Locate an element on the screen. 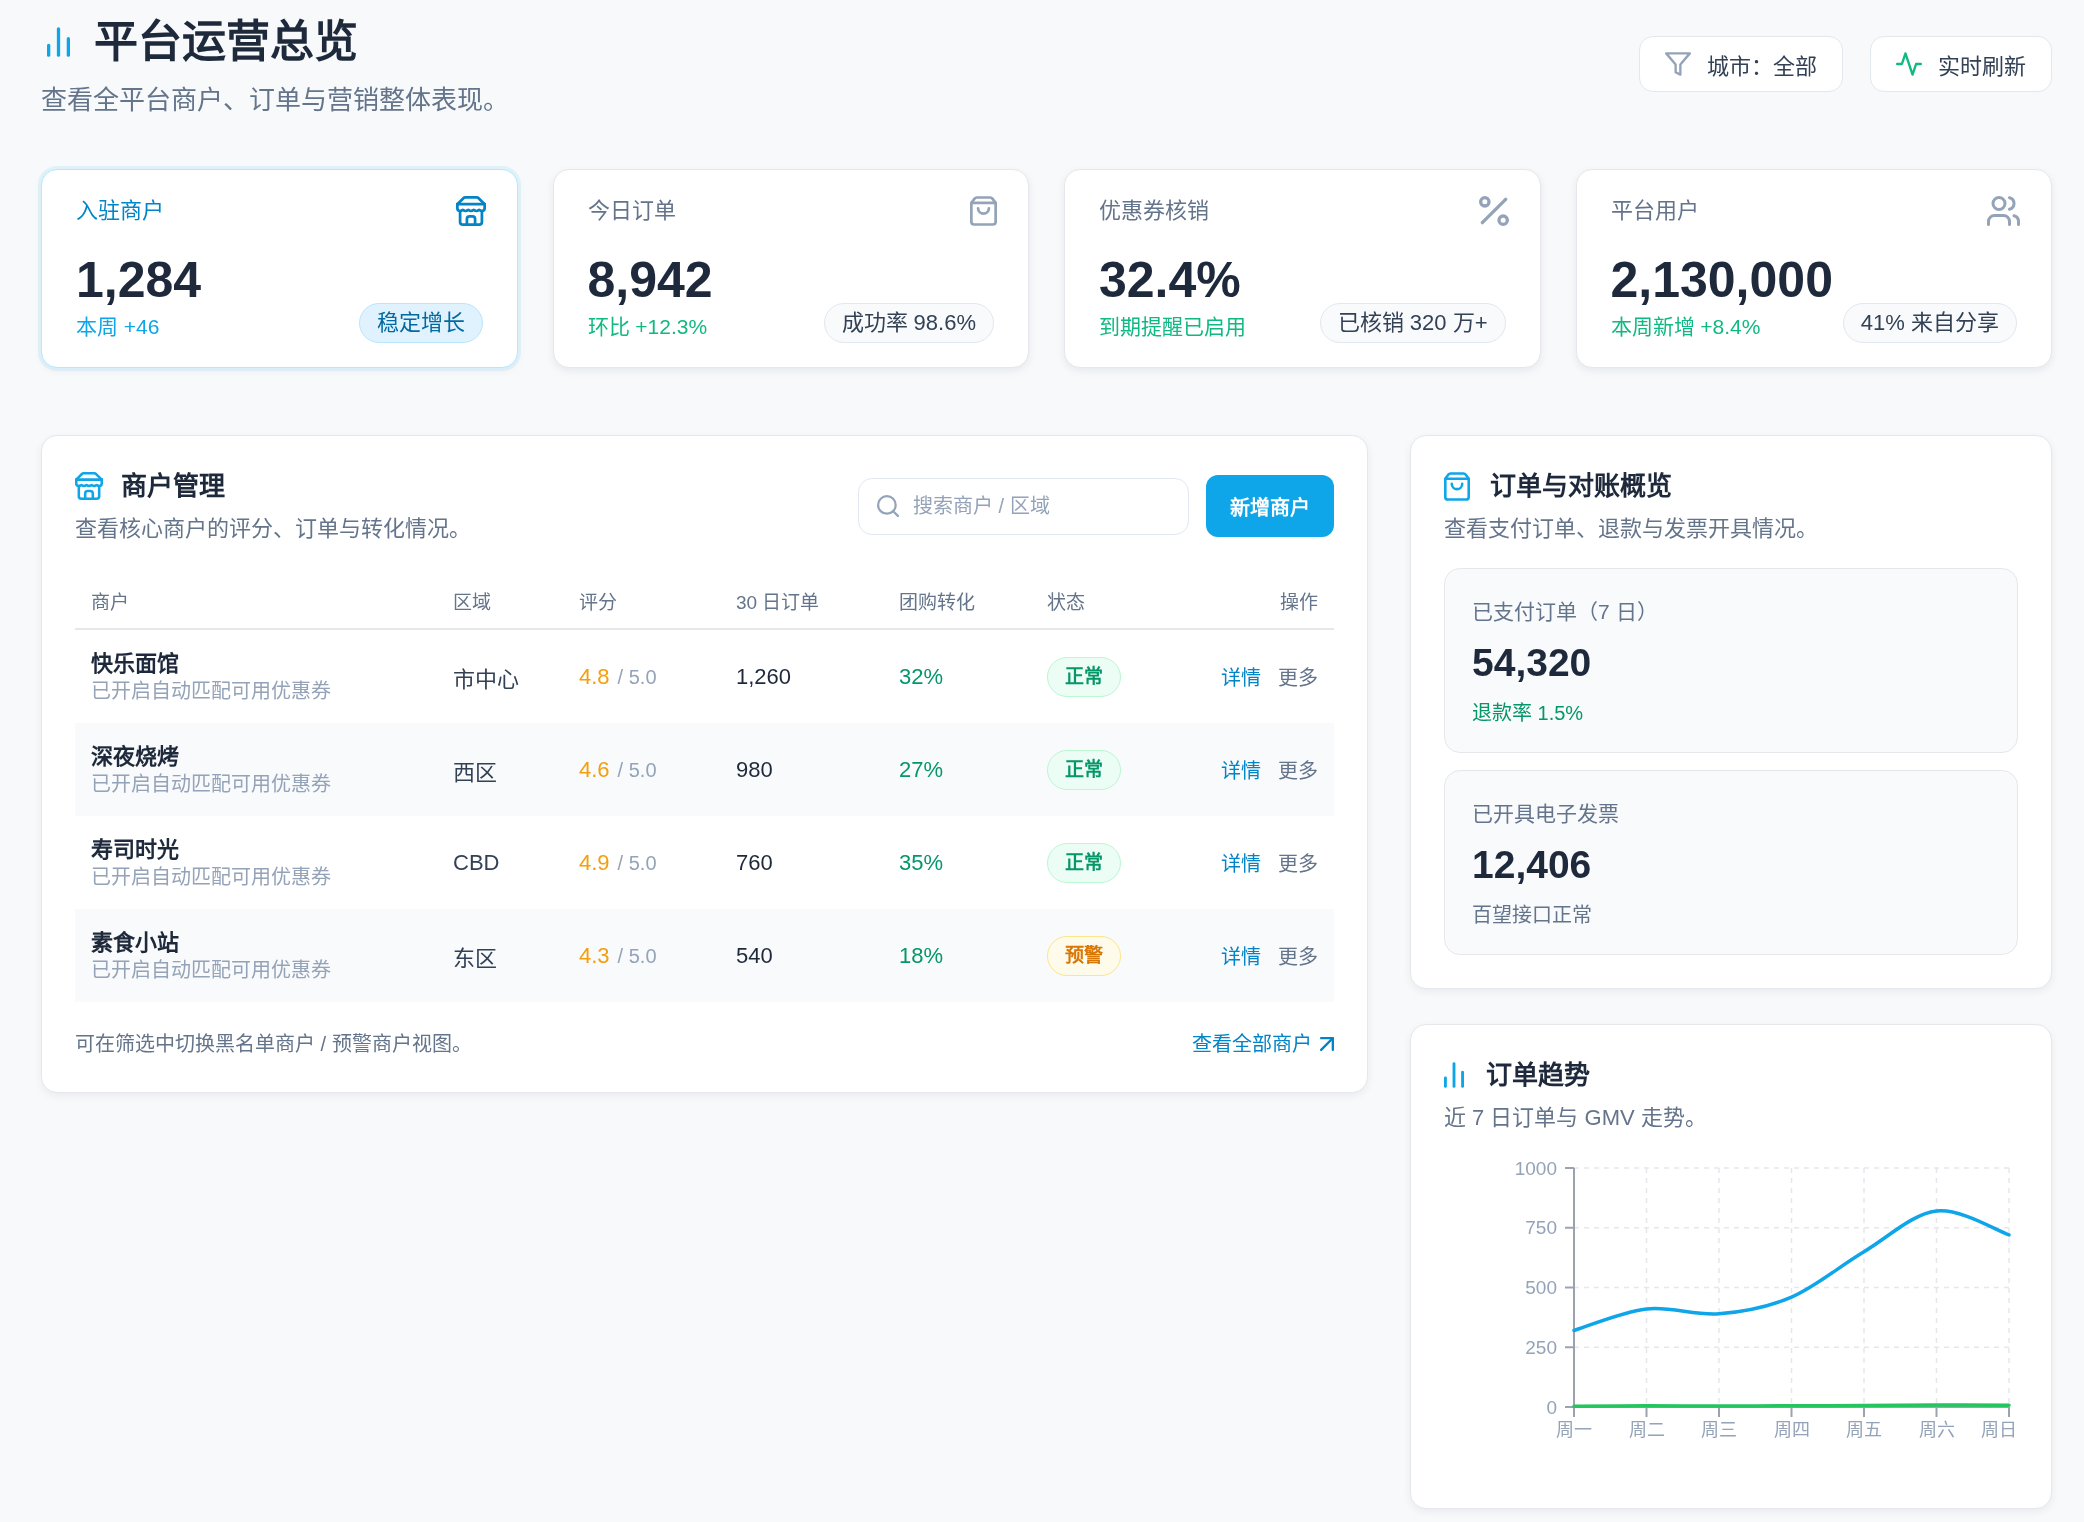 This screenshot has width=2084, height=1522. table-cell: 760 is located at coordinates (754, 862).